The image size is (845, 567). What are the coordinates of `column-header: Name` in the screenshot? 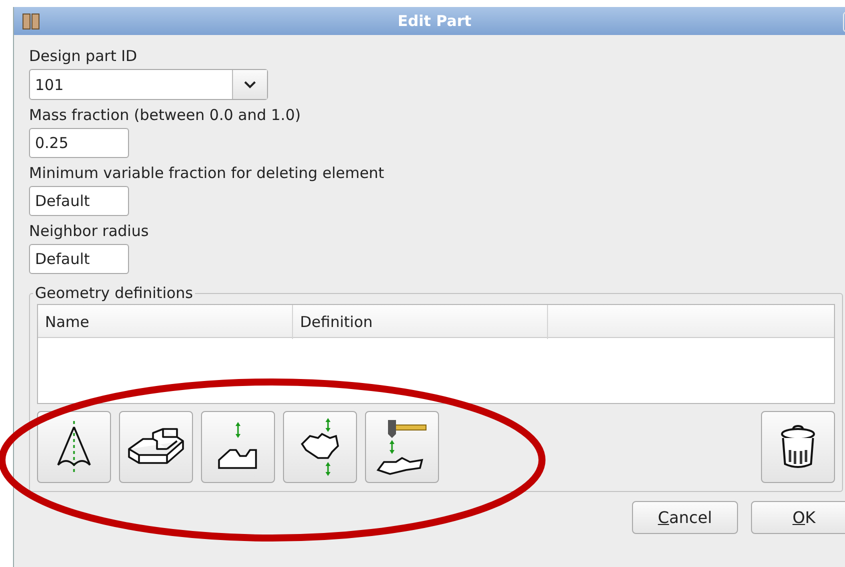 It's located at (165, 322).